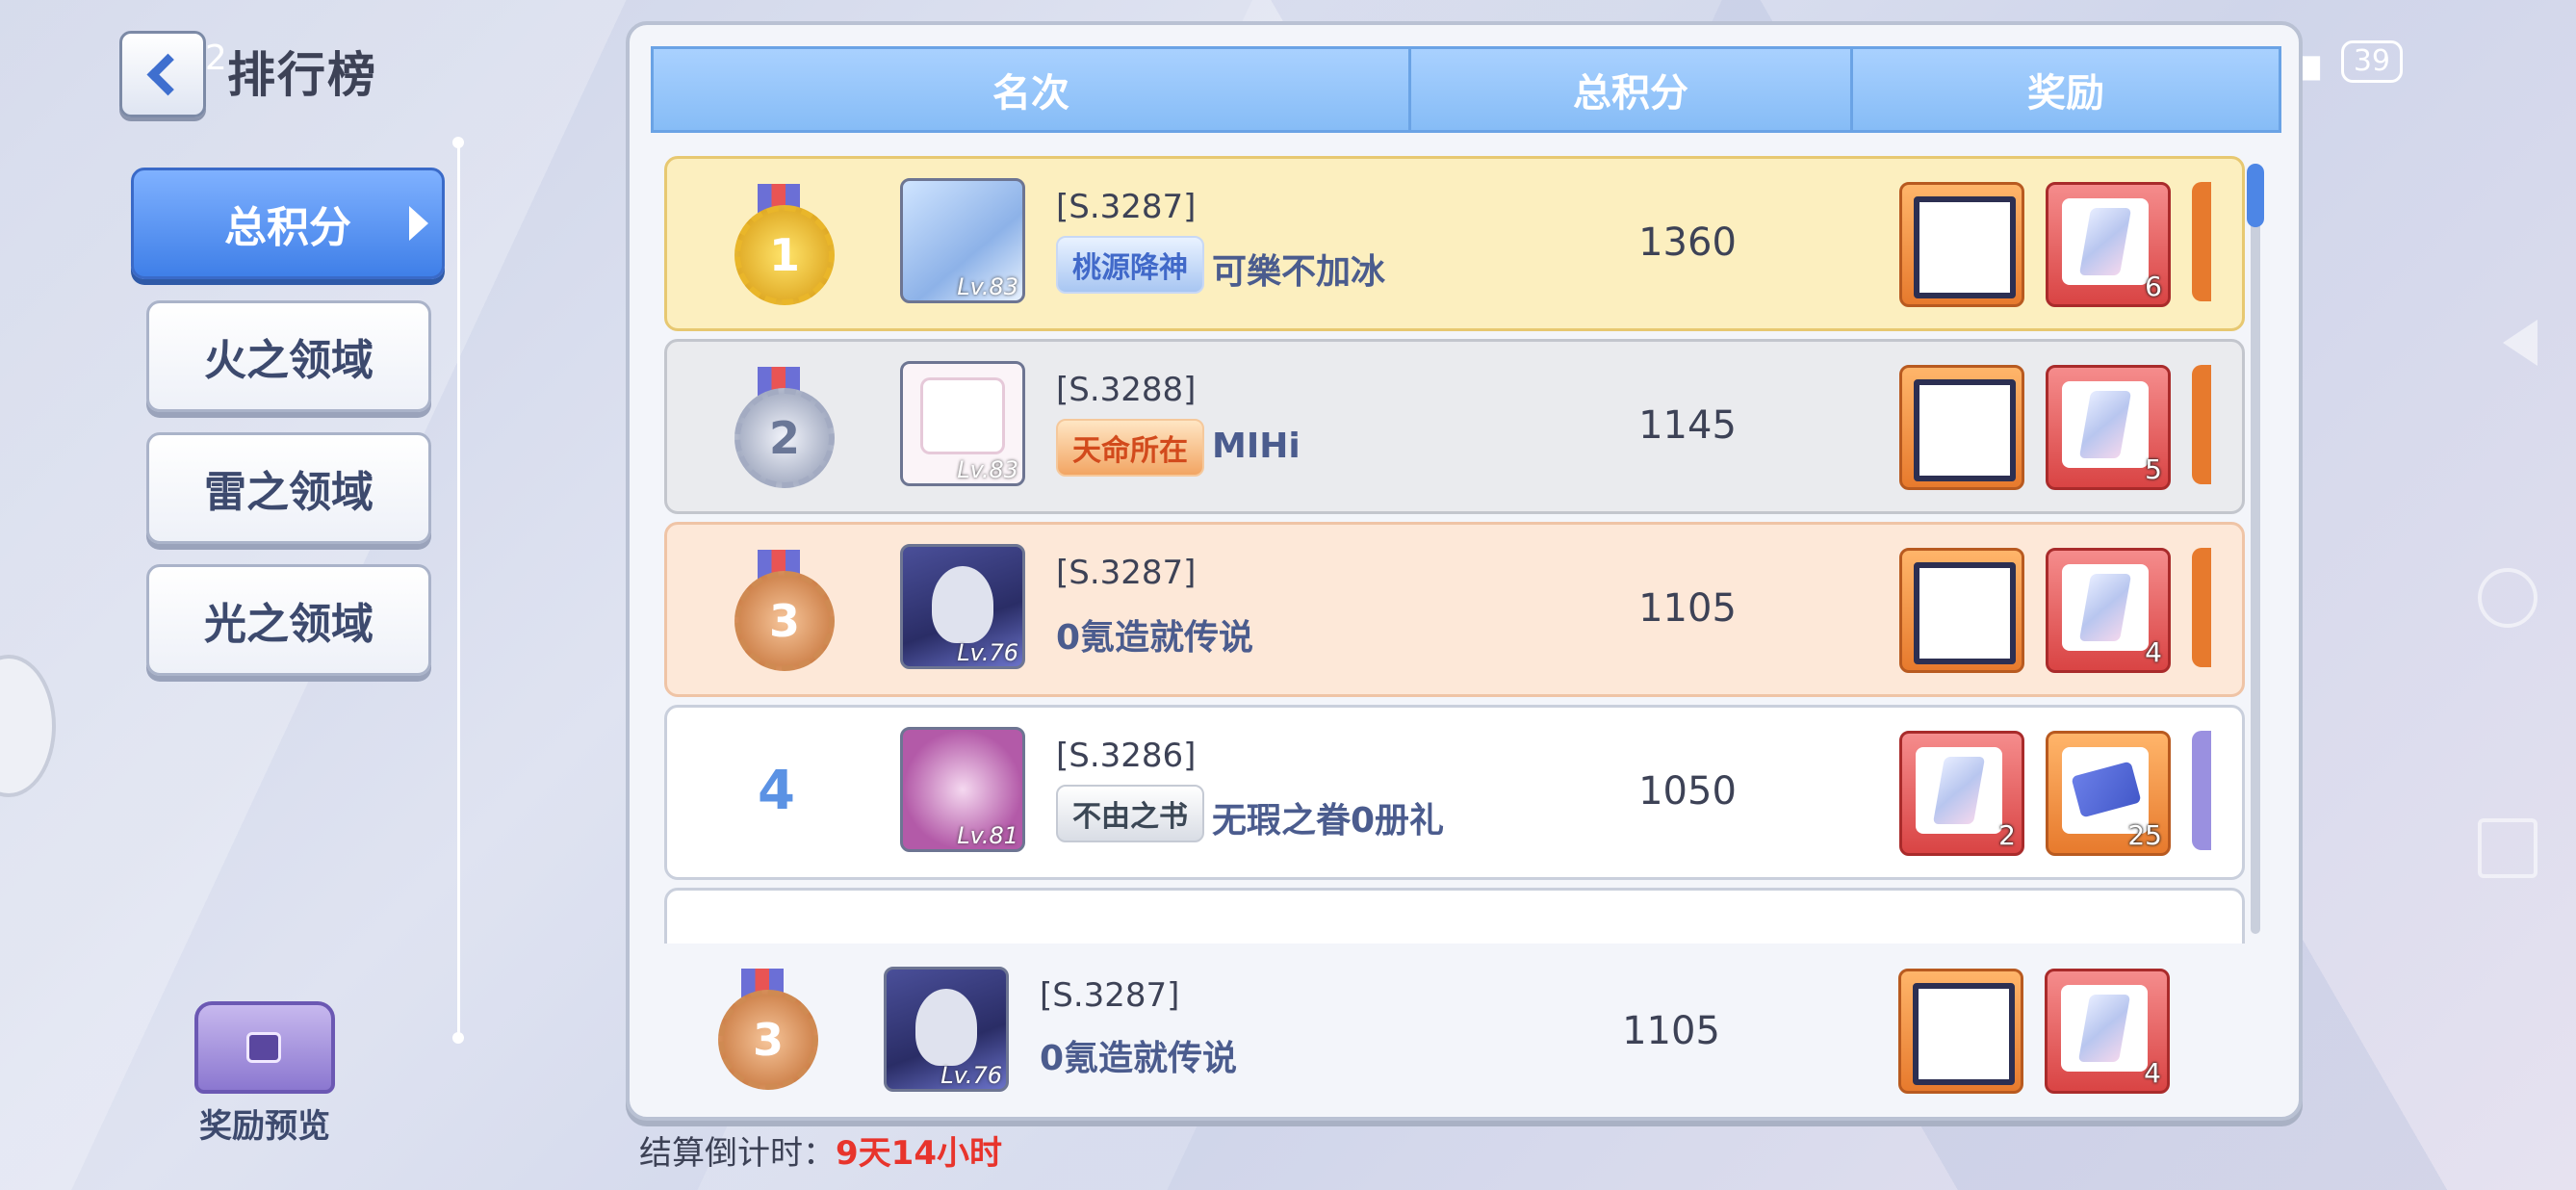 This screenshot has width=2576, height=1190. I want to click on player-name: MIHi, so click(1256, 447).